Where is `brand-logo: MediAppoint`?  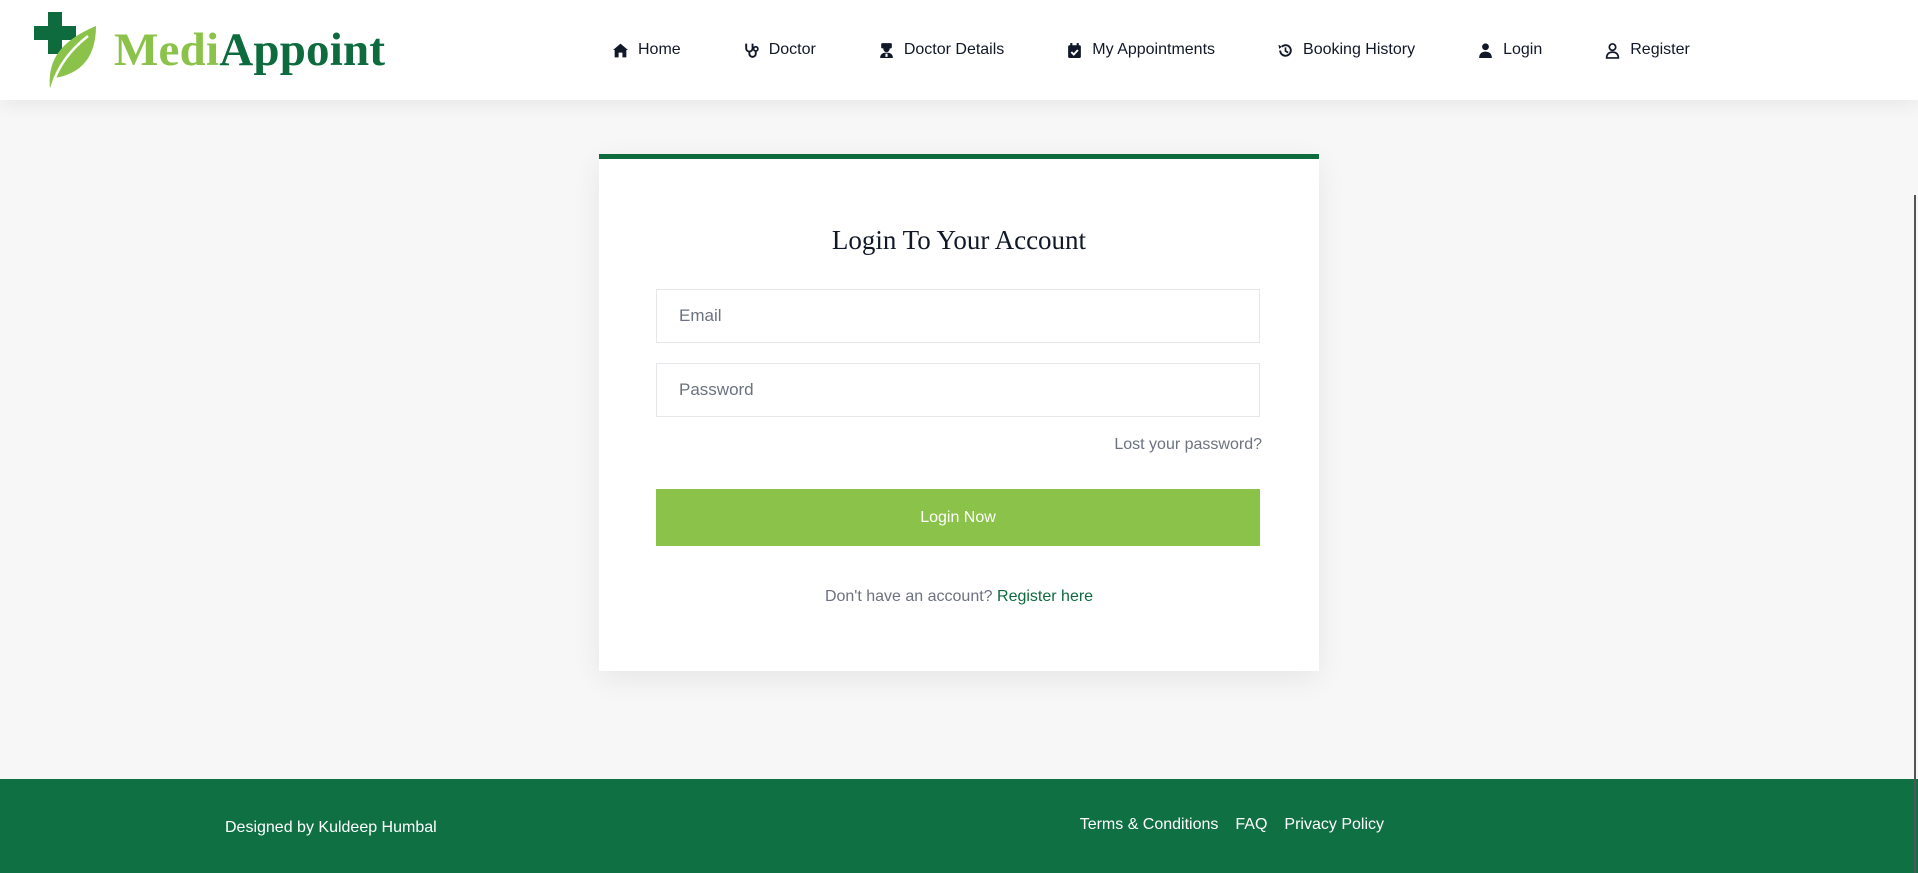 brand-logo: MediAppoint is located at coordinates (207, 50).